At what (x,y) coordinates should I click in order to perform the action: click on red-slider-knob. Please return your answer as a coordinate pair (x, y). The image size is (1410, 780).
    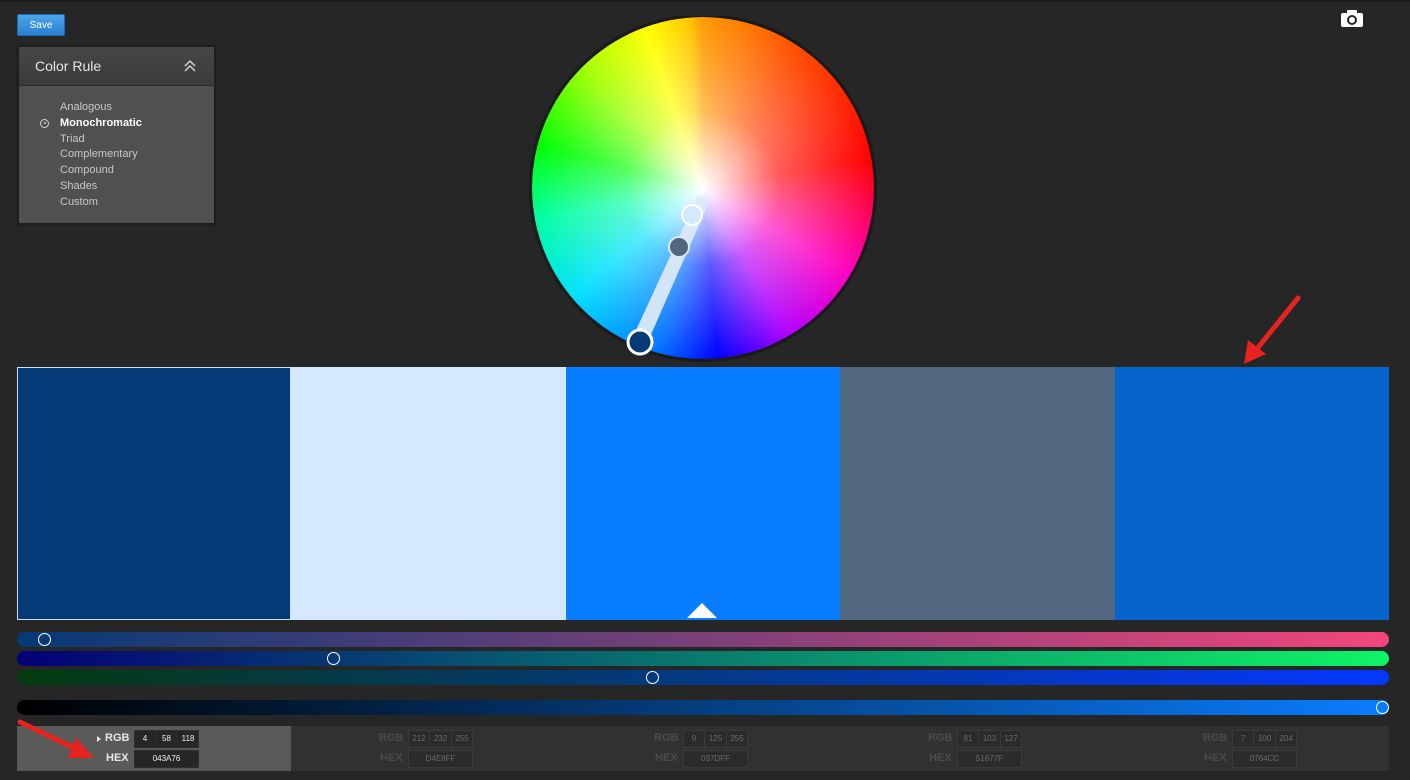
    Looking at the image, I should click on (44, 639).